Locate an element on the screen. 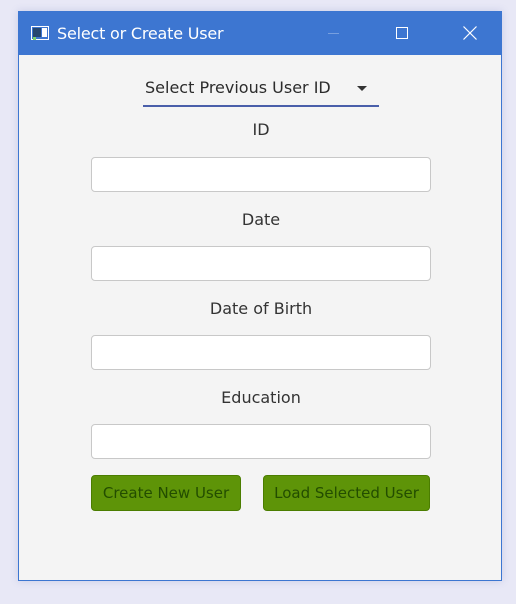  minimize-button is located at coordinates (334, 33).